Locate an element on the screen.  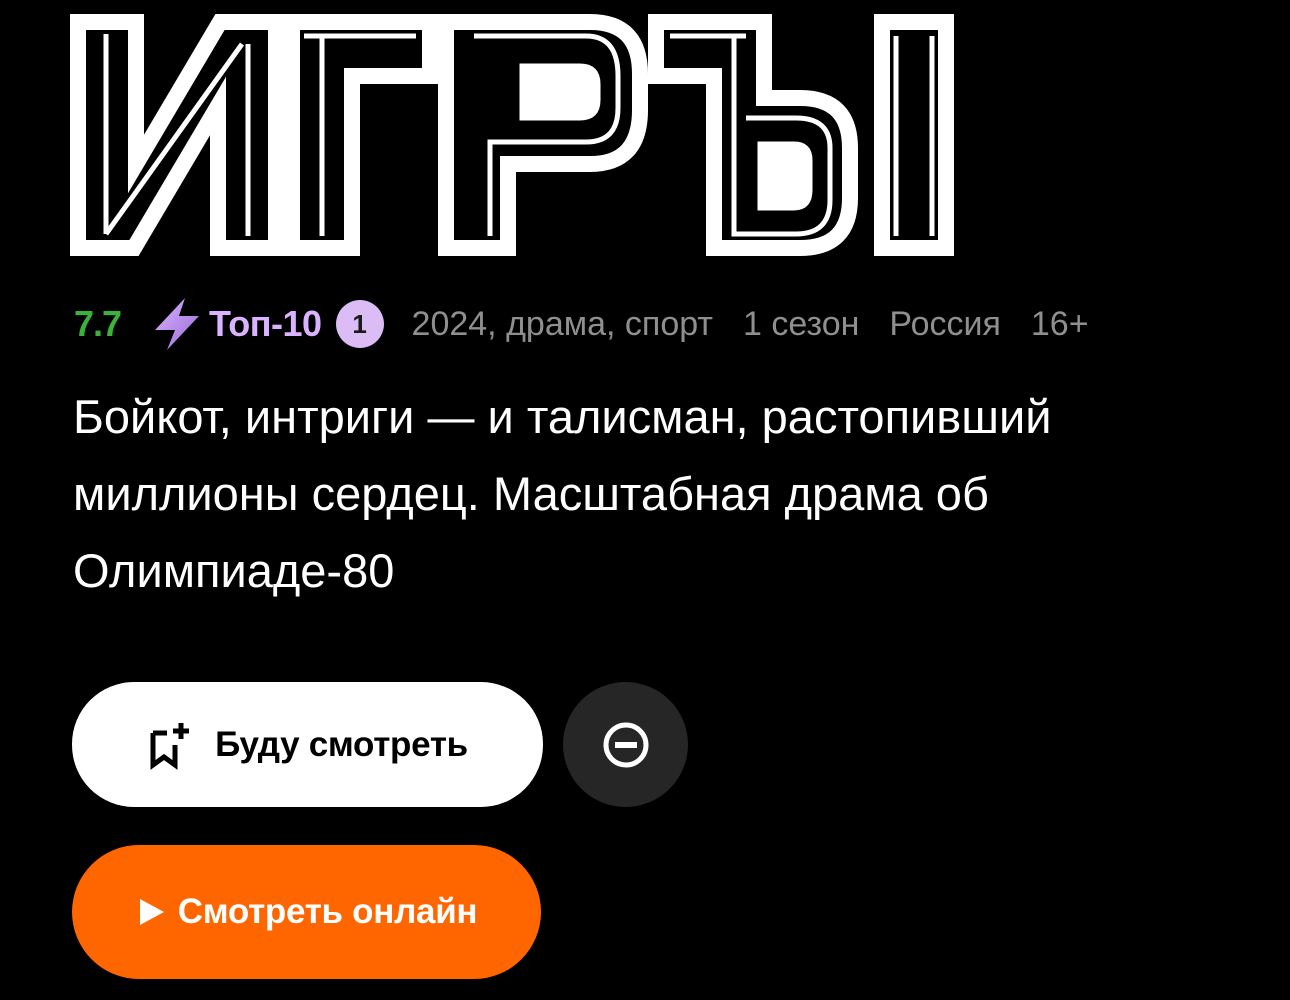
watch-online-label: Смотреть онлайн is located at coordinates (327, 911).